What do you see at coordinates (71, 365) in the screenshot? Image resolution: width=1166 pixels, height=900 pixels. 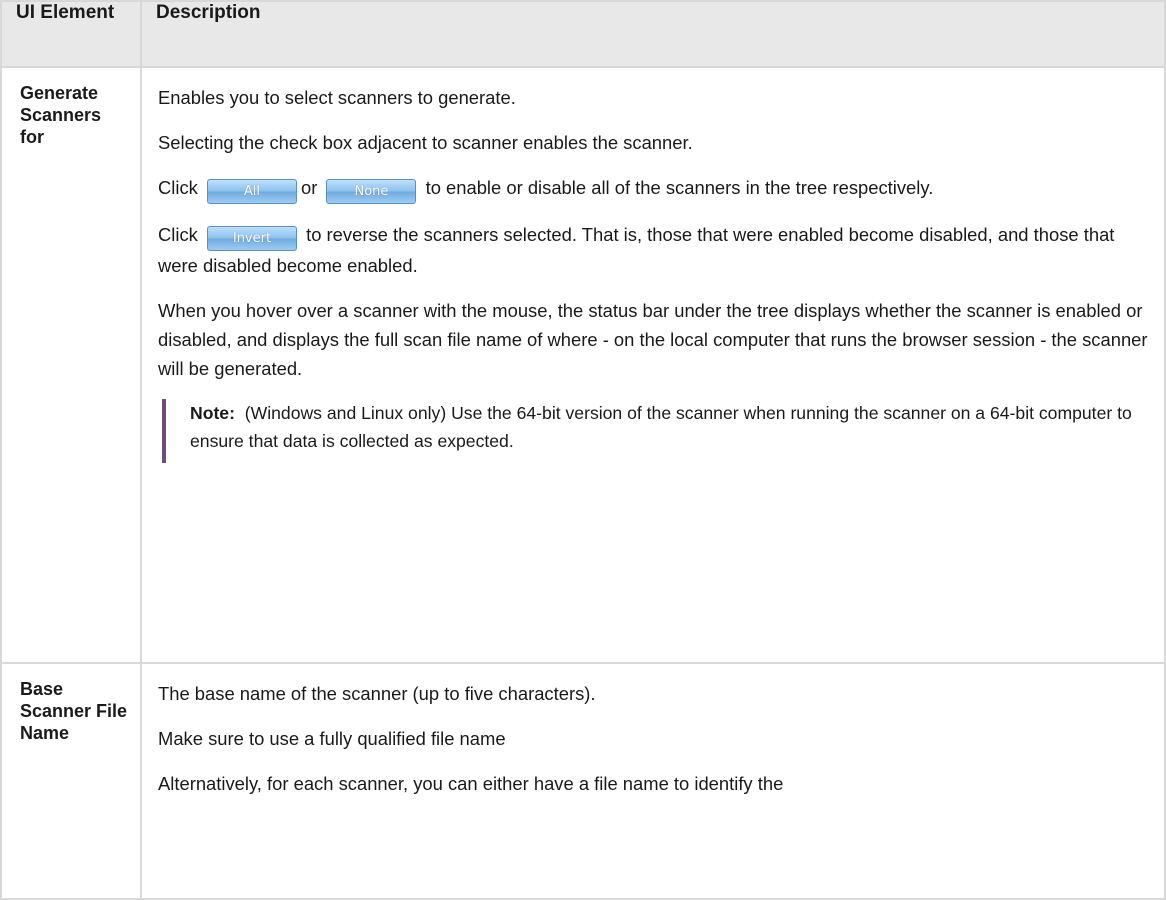 I see `element-name: Generate Scanners for` at bounding box center [71, 365].